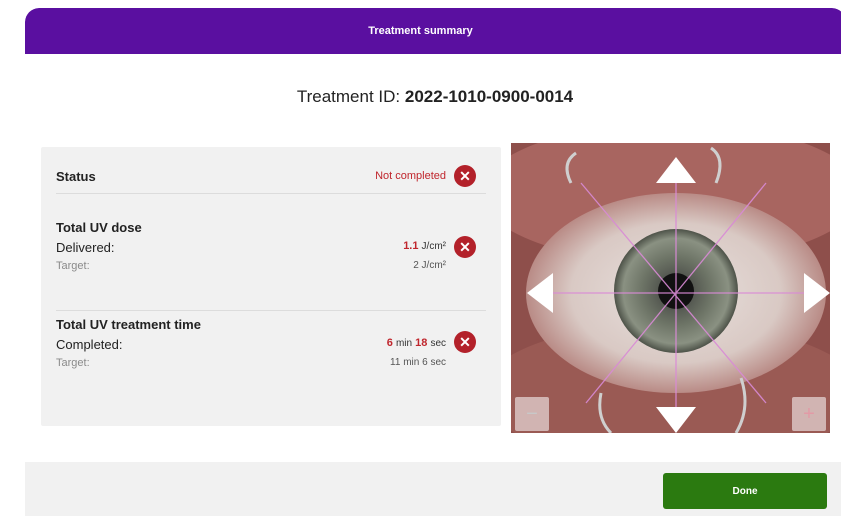 The height and width of the screenshot is (516, 841). Describe the element at coordinates (404, 343) in the screenshot. I see `completed-min-unit: min` at that location.